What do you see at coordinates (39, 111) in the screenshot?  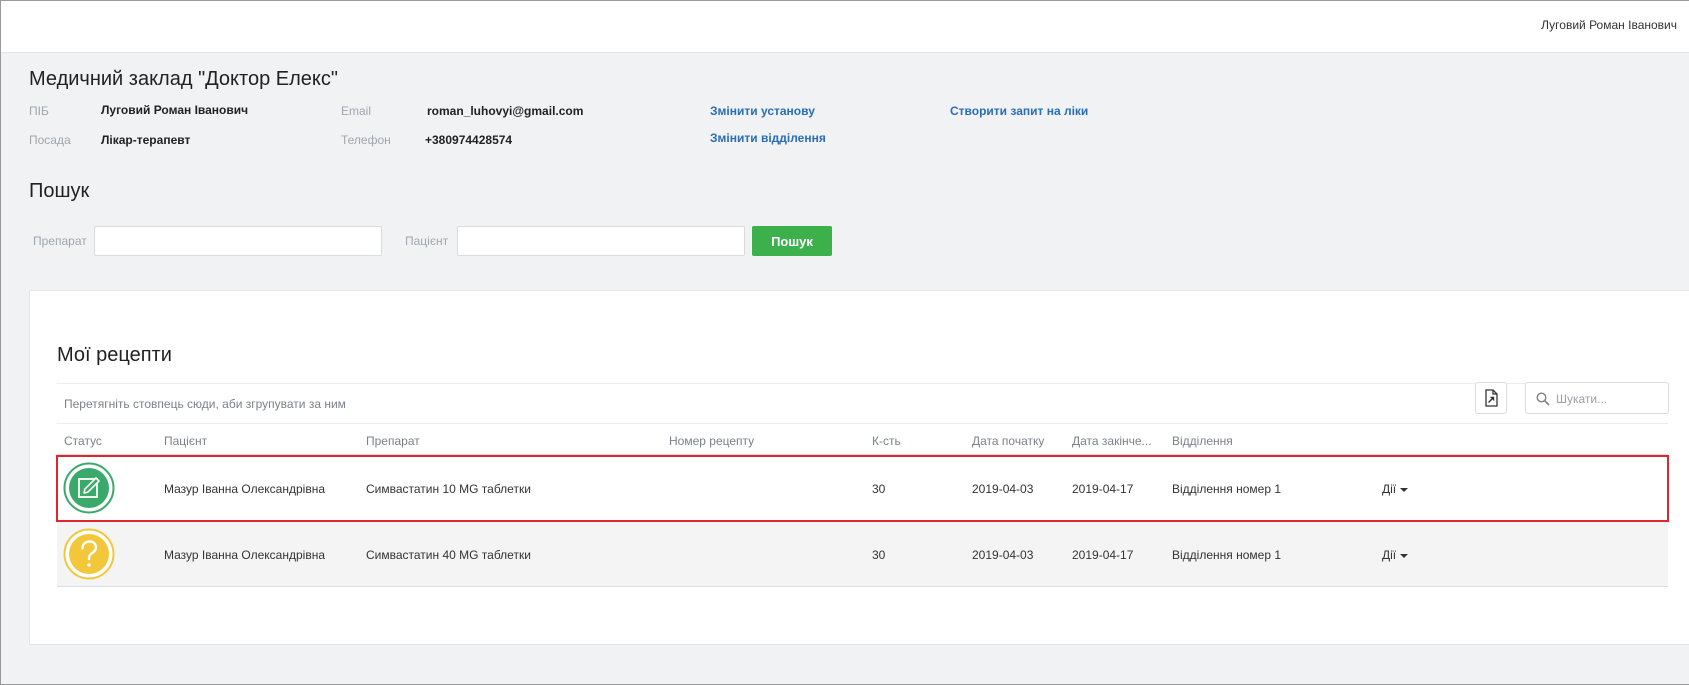 I see `name-label: ПІБ` at bounding box center [39, 111].